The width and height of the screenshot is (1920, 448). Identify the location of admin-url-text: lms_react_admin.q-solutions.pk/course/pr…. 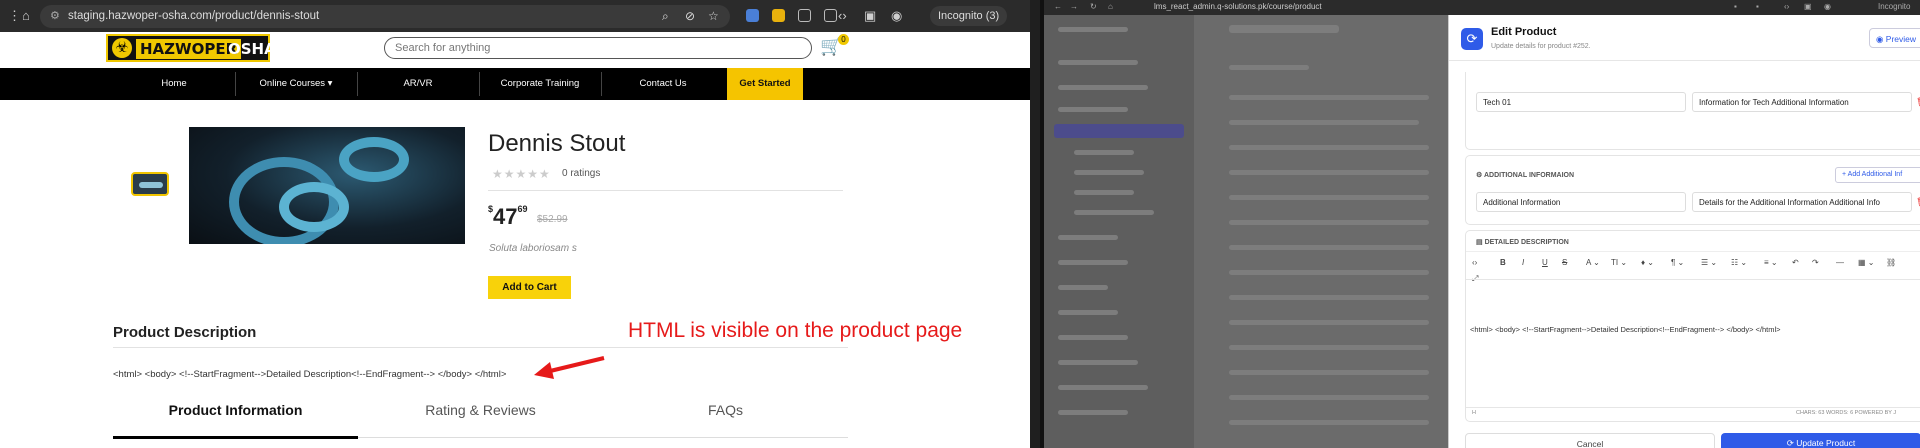
(1238, 6).